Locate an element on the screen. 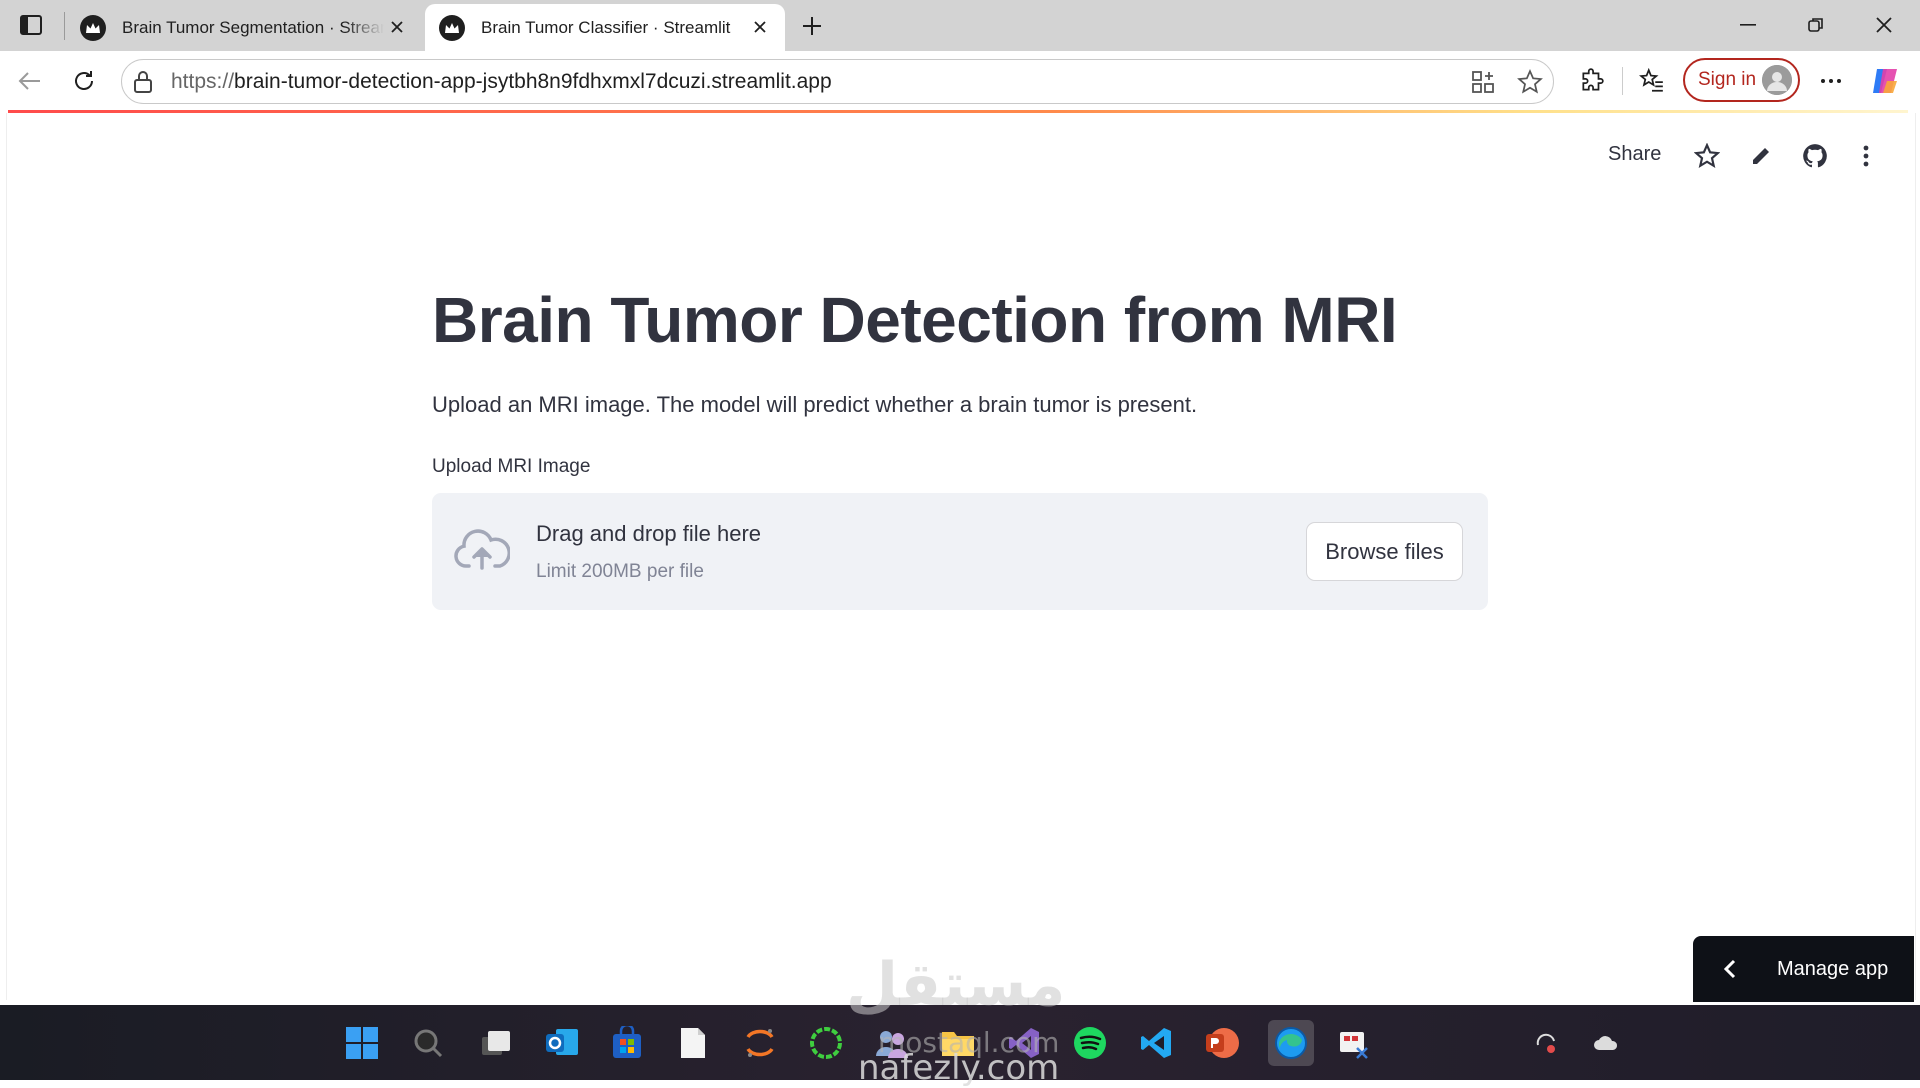 The height and width of the screenshot is (1088, 1920). tab-brain-tumor-segmentation: Brain Tumor Segmentation · Streamlit is located at coordinates (244, 27).